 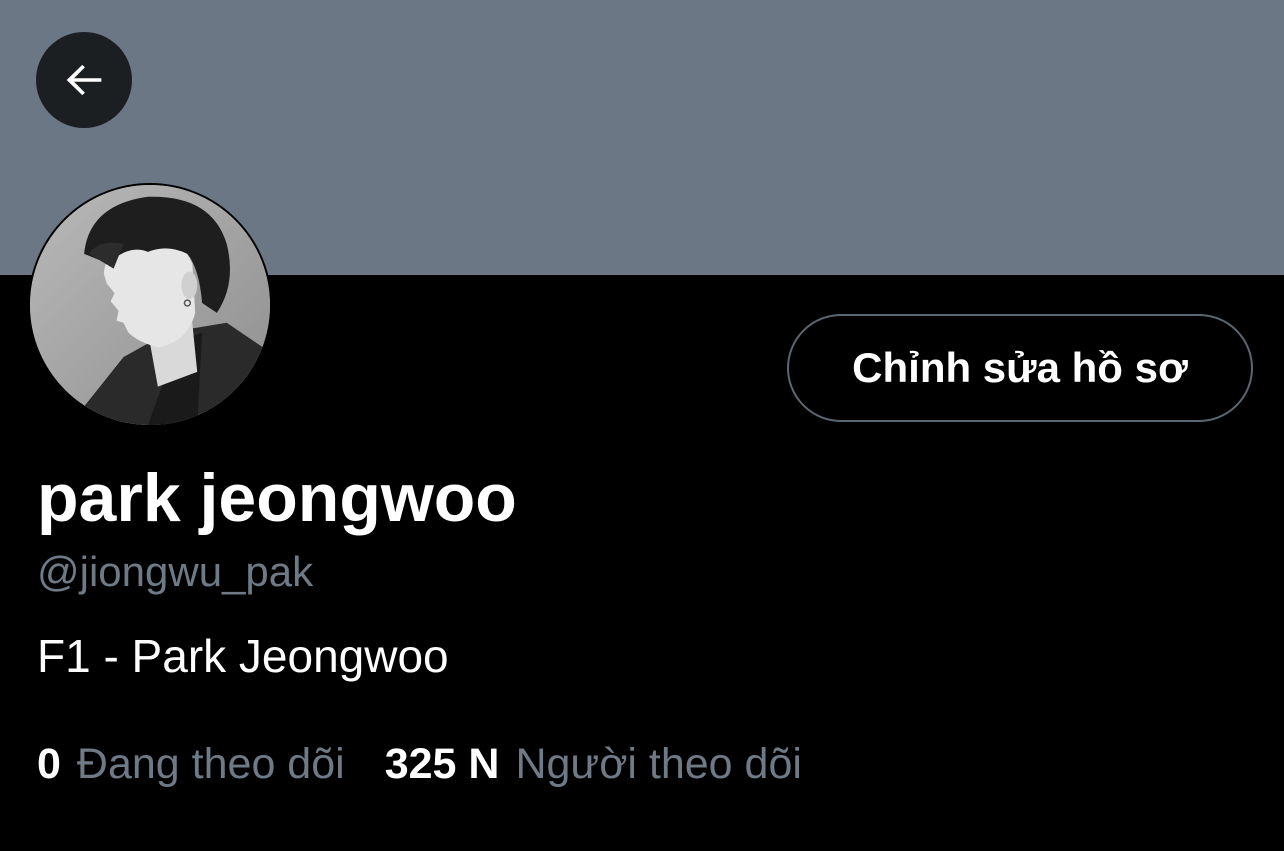 I want to click on followers-count: 325 N, so click(x=442, y=764).